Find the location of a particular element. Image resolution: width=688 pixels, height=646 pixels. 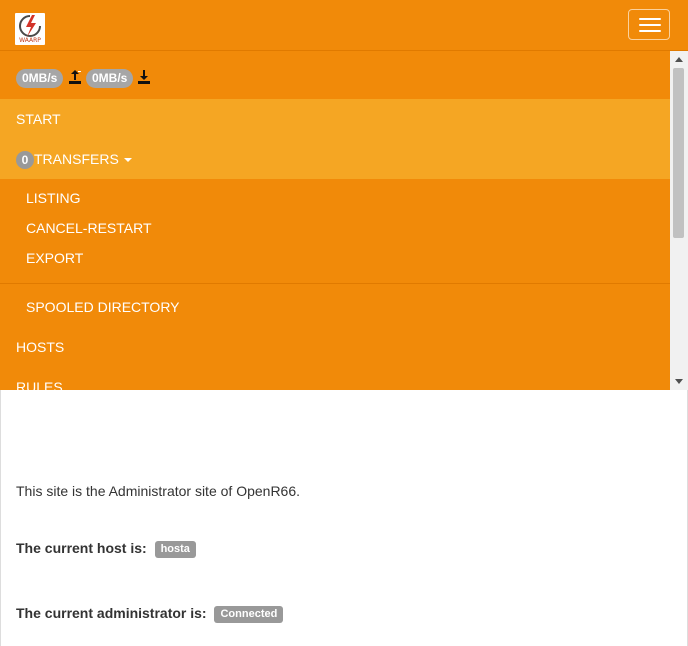

menu-toggle-button is located at coordinates (649, 24).